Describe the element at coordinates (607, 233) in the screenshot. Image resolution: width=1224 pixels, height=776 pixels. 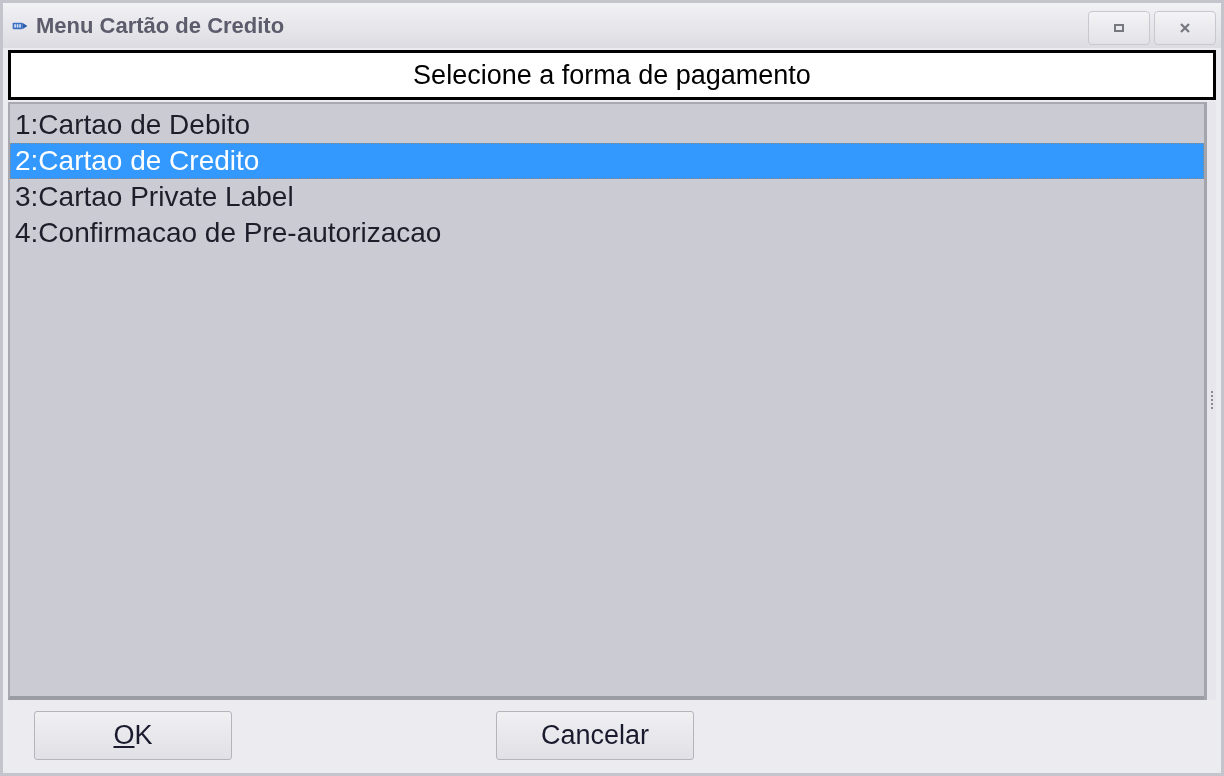
I see `list-item: 4:Confirmacao de Pre-autorizacao` at that location.